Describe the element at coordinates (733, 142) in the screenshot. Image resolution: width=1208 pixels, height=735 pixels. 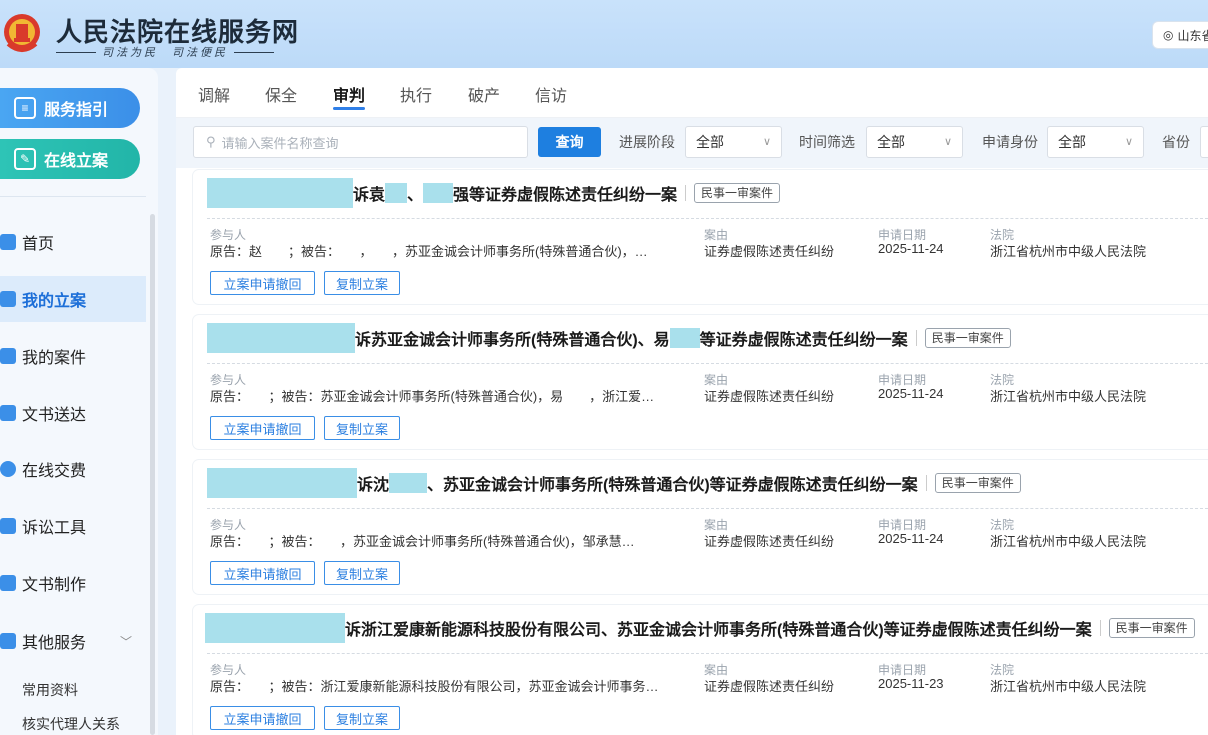
I see `stage-filter-select: 全部 ∨` at that location.